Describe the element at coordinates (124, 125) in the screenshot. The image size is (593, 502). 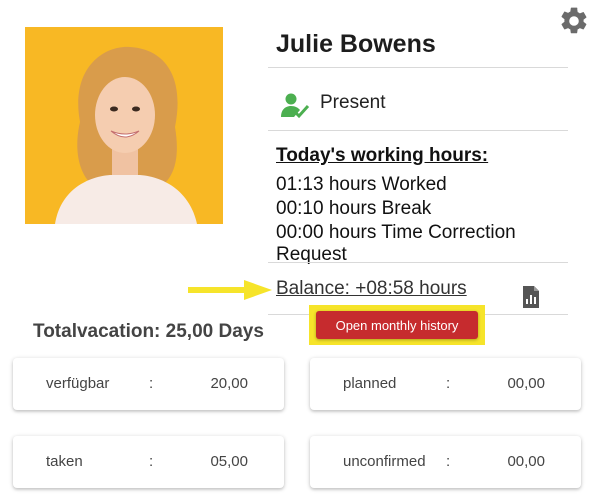
I see `profile-photo` at that location.